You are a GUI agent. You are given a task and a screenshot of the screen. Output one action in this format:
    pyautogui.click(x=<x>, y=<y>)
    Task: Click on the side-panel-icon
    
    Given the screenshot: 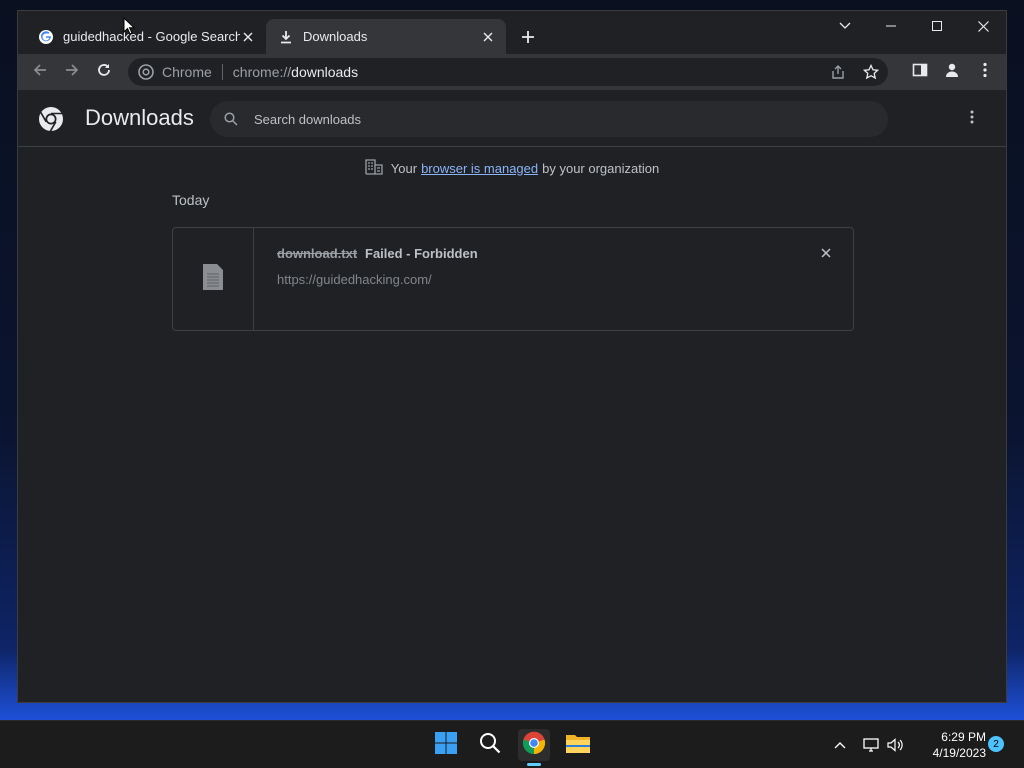 What is the action you would take?
    pyautogui.click(x=920, y=72)
    